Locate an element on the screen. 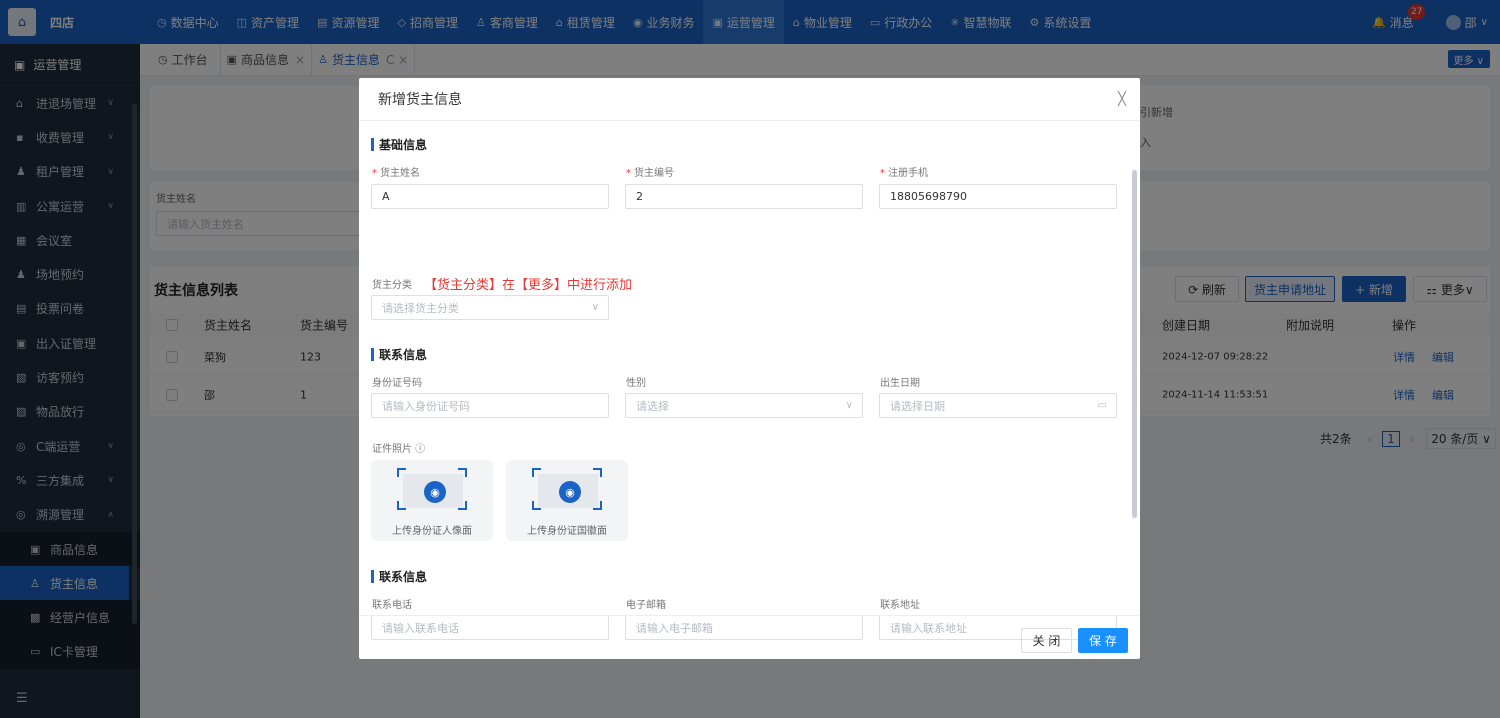  gender-label: 性别 is located at coordinates (636, 383).